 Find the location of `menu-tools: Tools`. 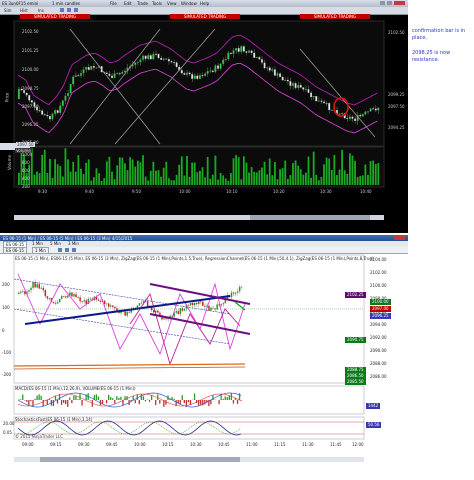

menu-tools: Tools is located at coordinates (157, 3).